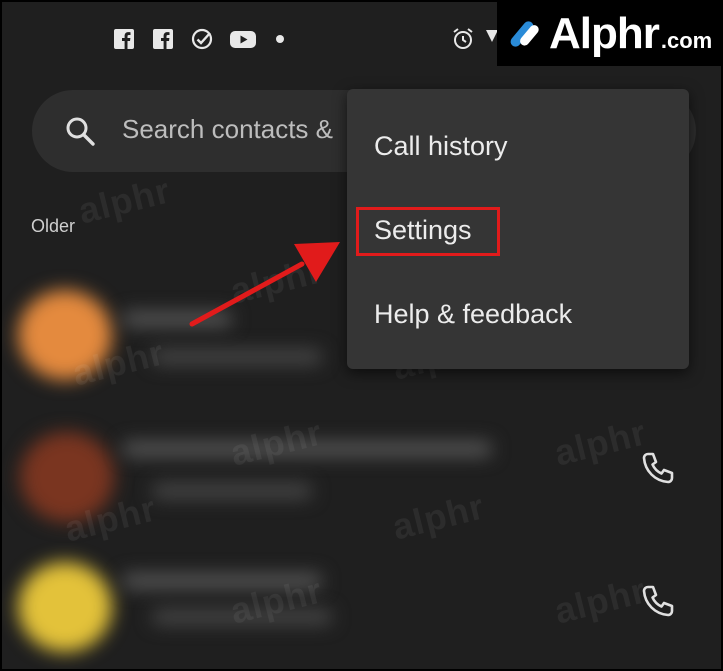 The height and width of the screenshot is (671, 723). What do you see at coordinates (80, 131) in the screenshot?
I see `search-icon` at bounding box center [80, 131].